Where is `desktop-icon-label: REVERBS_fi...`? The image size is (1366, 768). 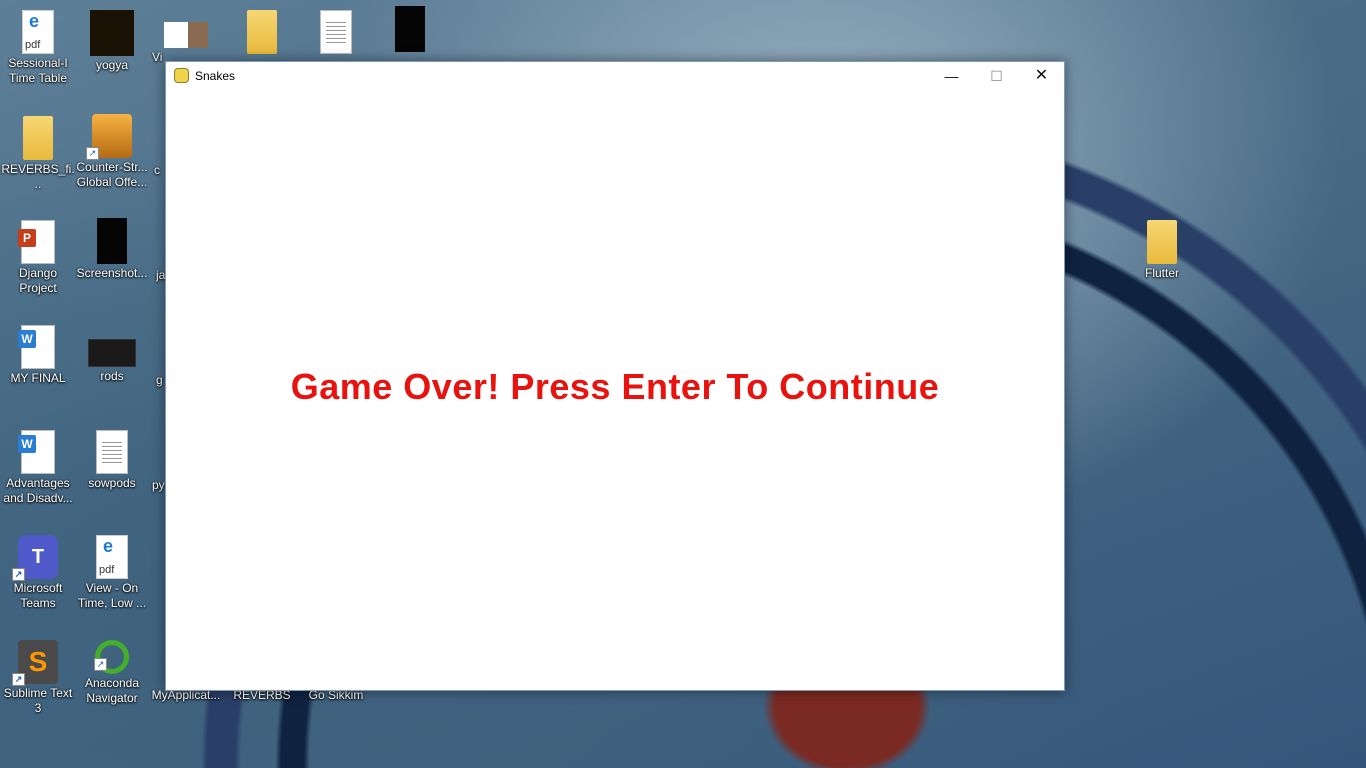
desktop-icon-label: REVERBS_fi... is located at coordinates (38, 176).